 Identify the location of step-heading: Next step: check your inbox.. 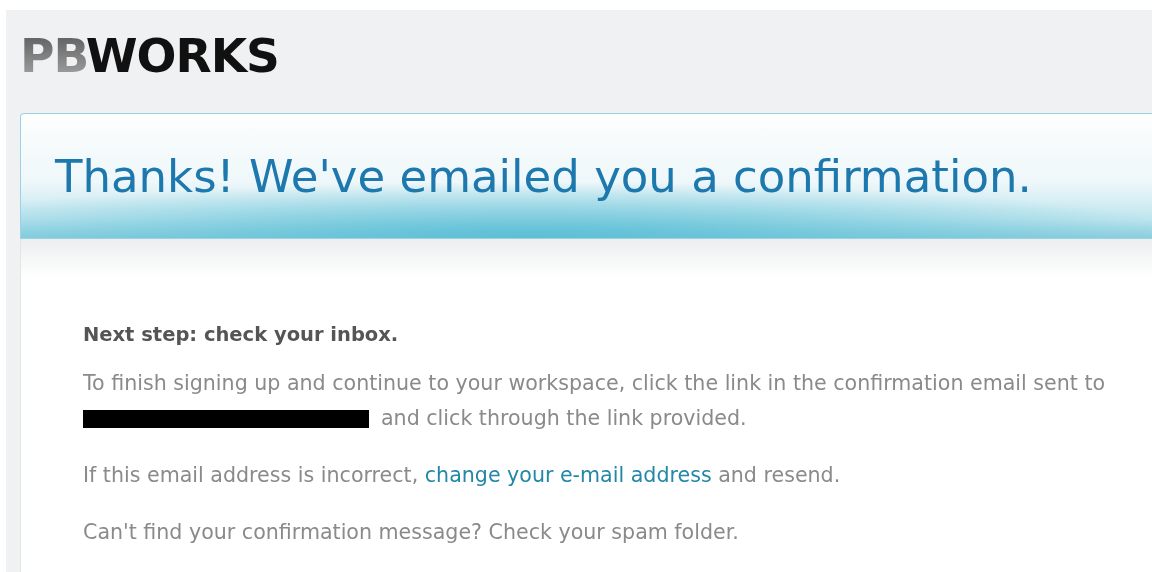
(241, 334).